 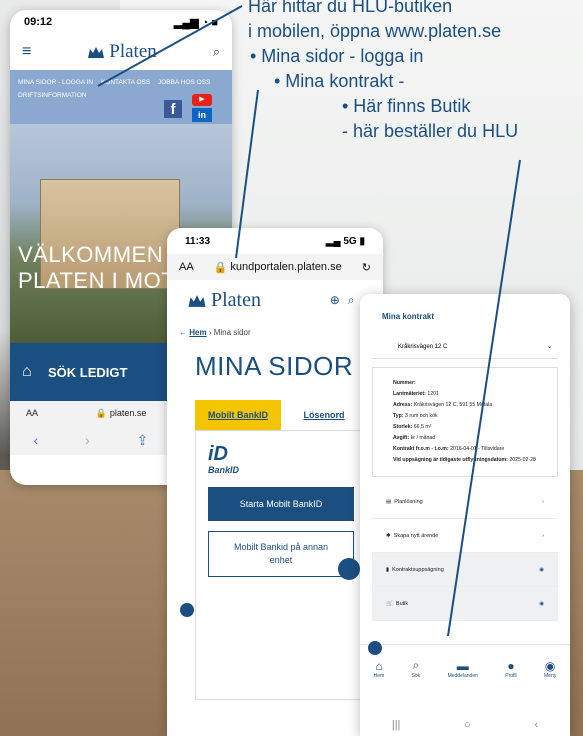 What do you see at coordinates (421, 416) in the screenshot?
I see `typ-value: 3 rum och kök` at bounding box center [421, 416].